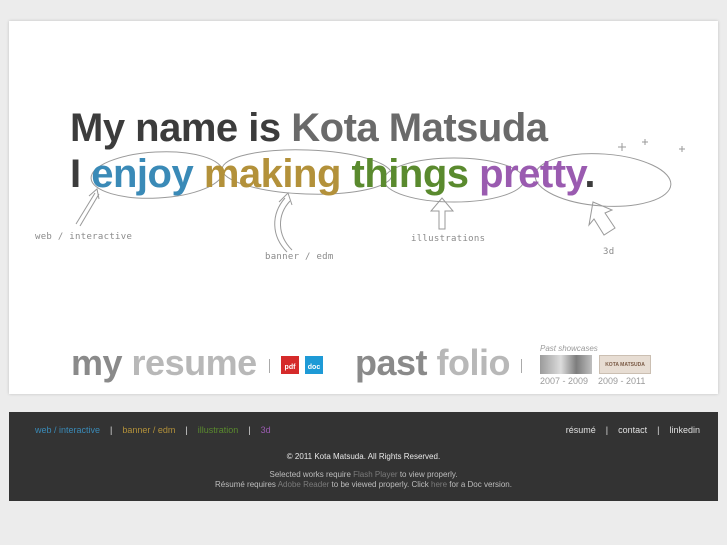 The width and height of the screenshot is (727, 545). Describe the element at coordinates (433, 363) in the screenshot. I see `past-folio-link: past folio` at that location.